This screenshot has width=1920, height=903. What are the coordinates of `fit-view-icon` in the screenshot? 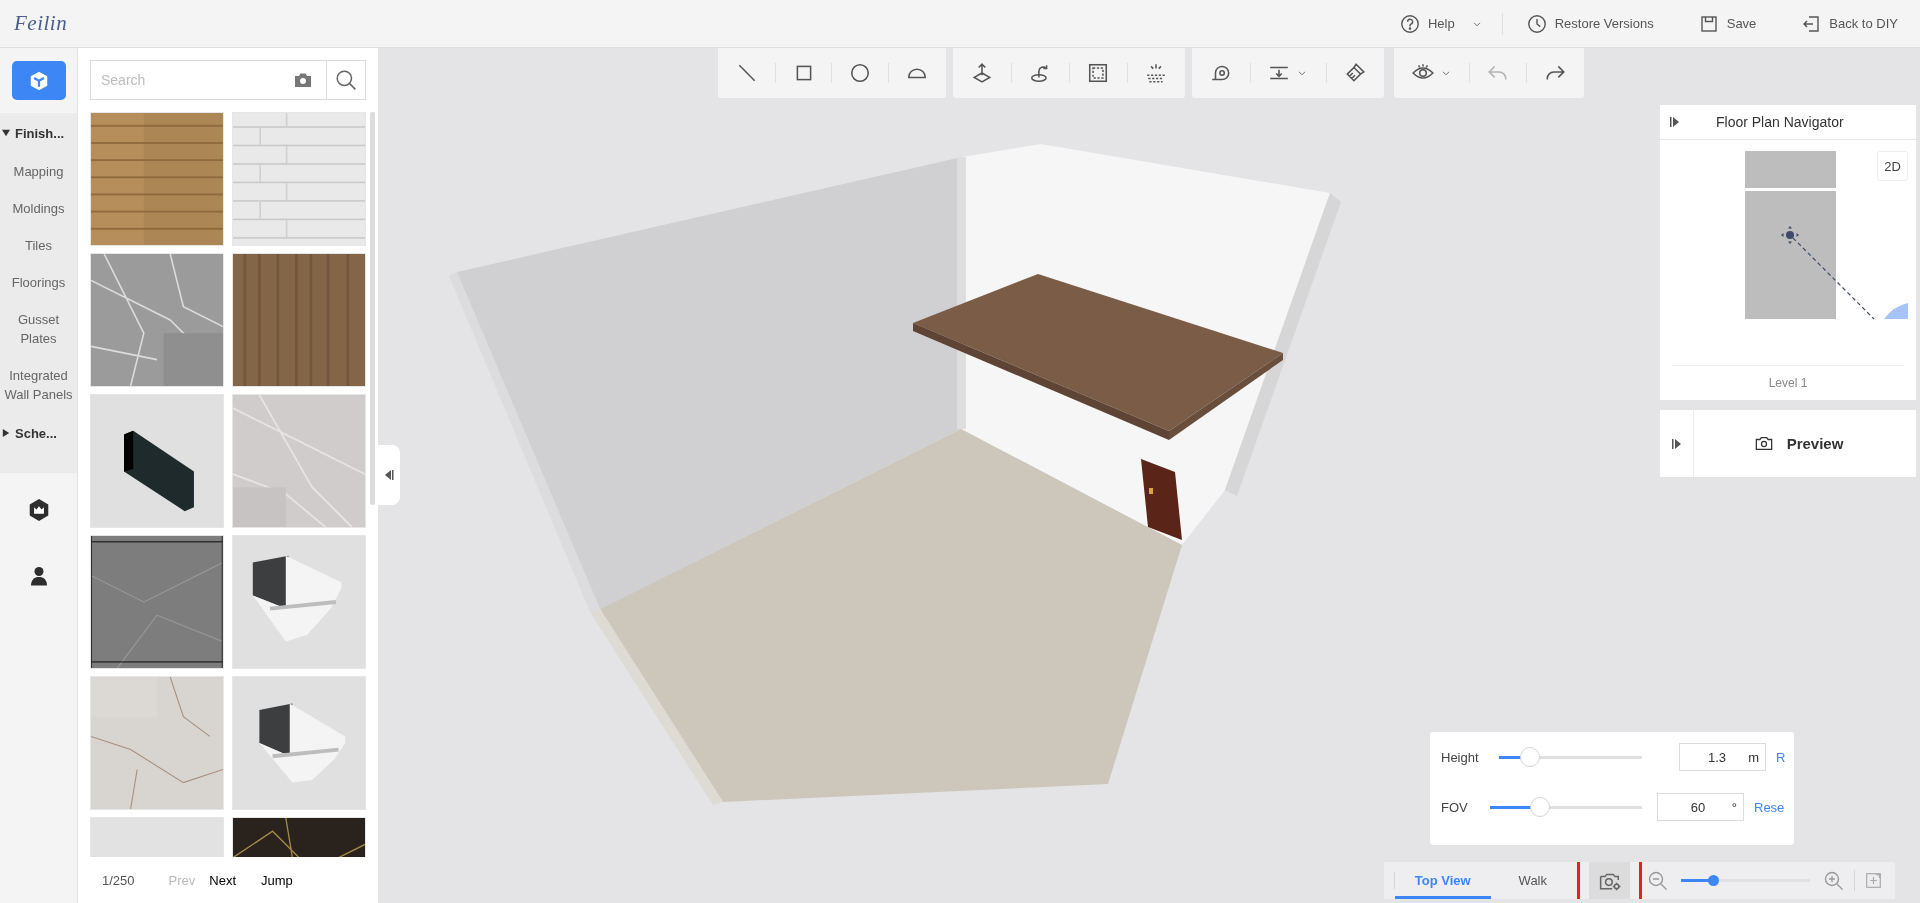 It's located at (1873, 880).